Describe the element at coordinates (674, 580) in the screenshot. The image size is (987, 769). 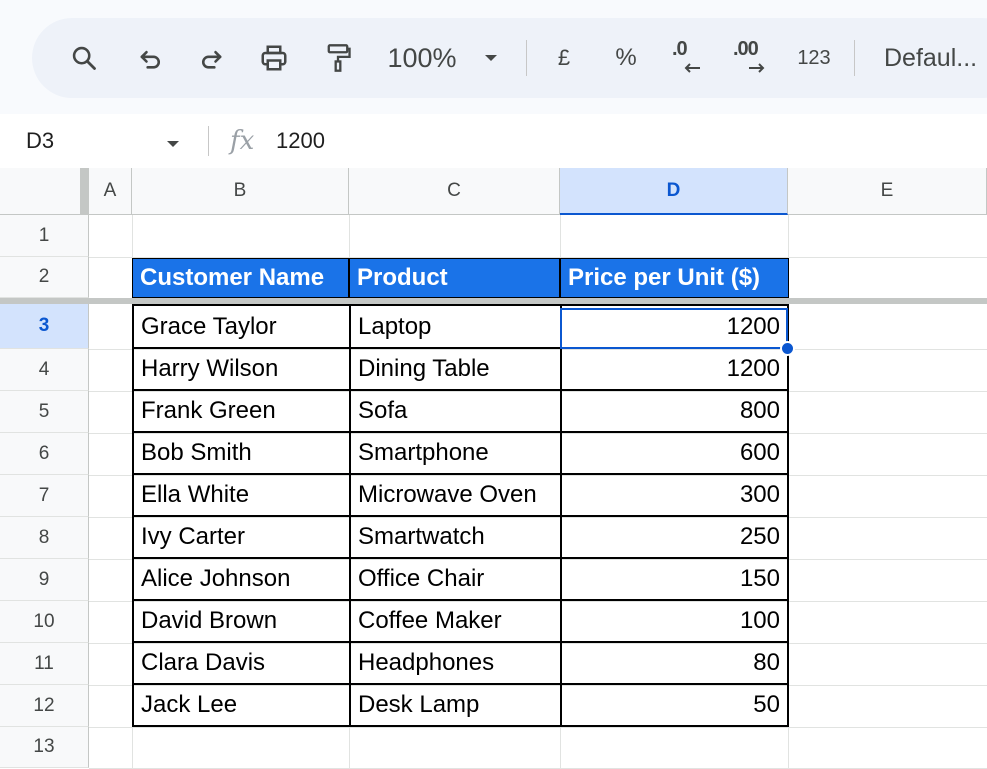
I see `table-cell: 150` at that location.